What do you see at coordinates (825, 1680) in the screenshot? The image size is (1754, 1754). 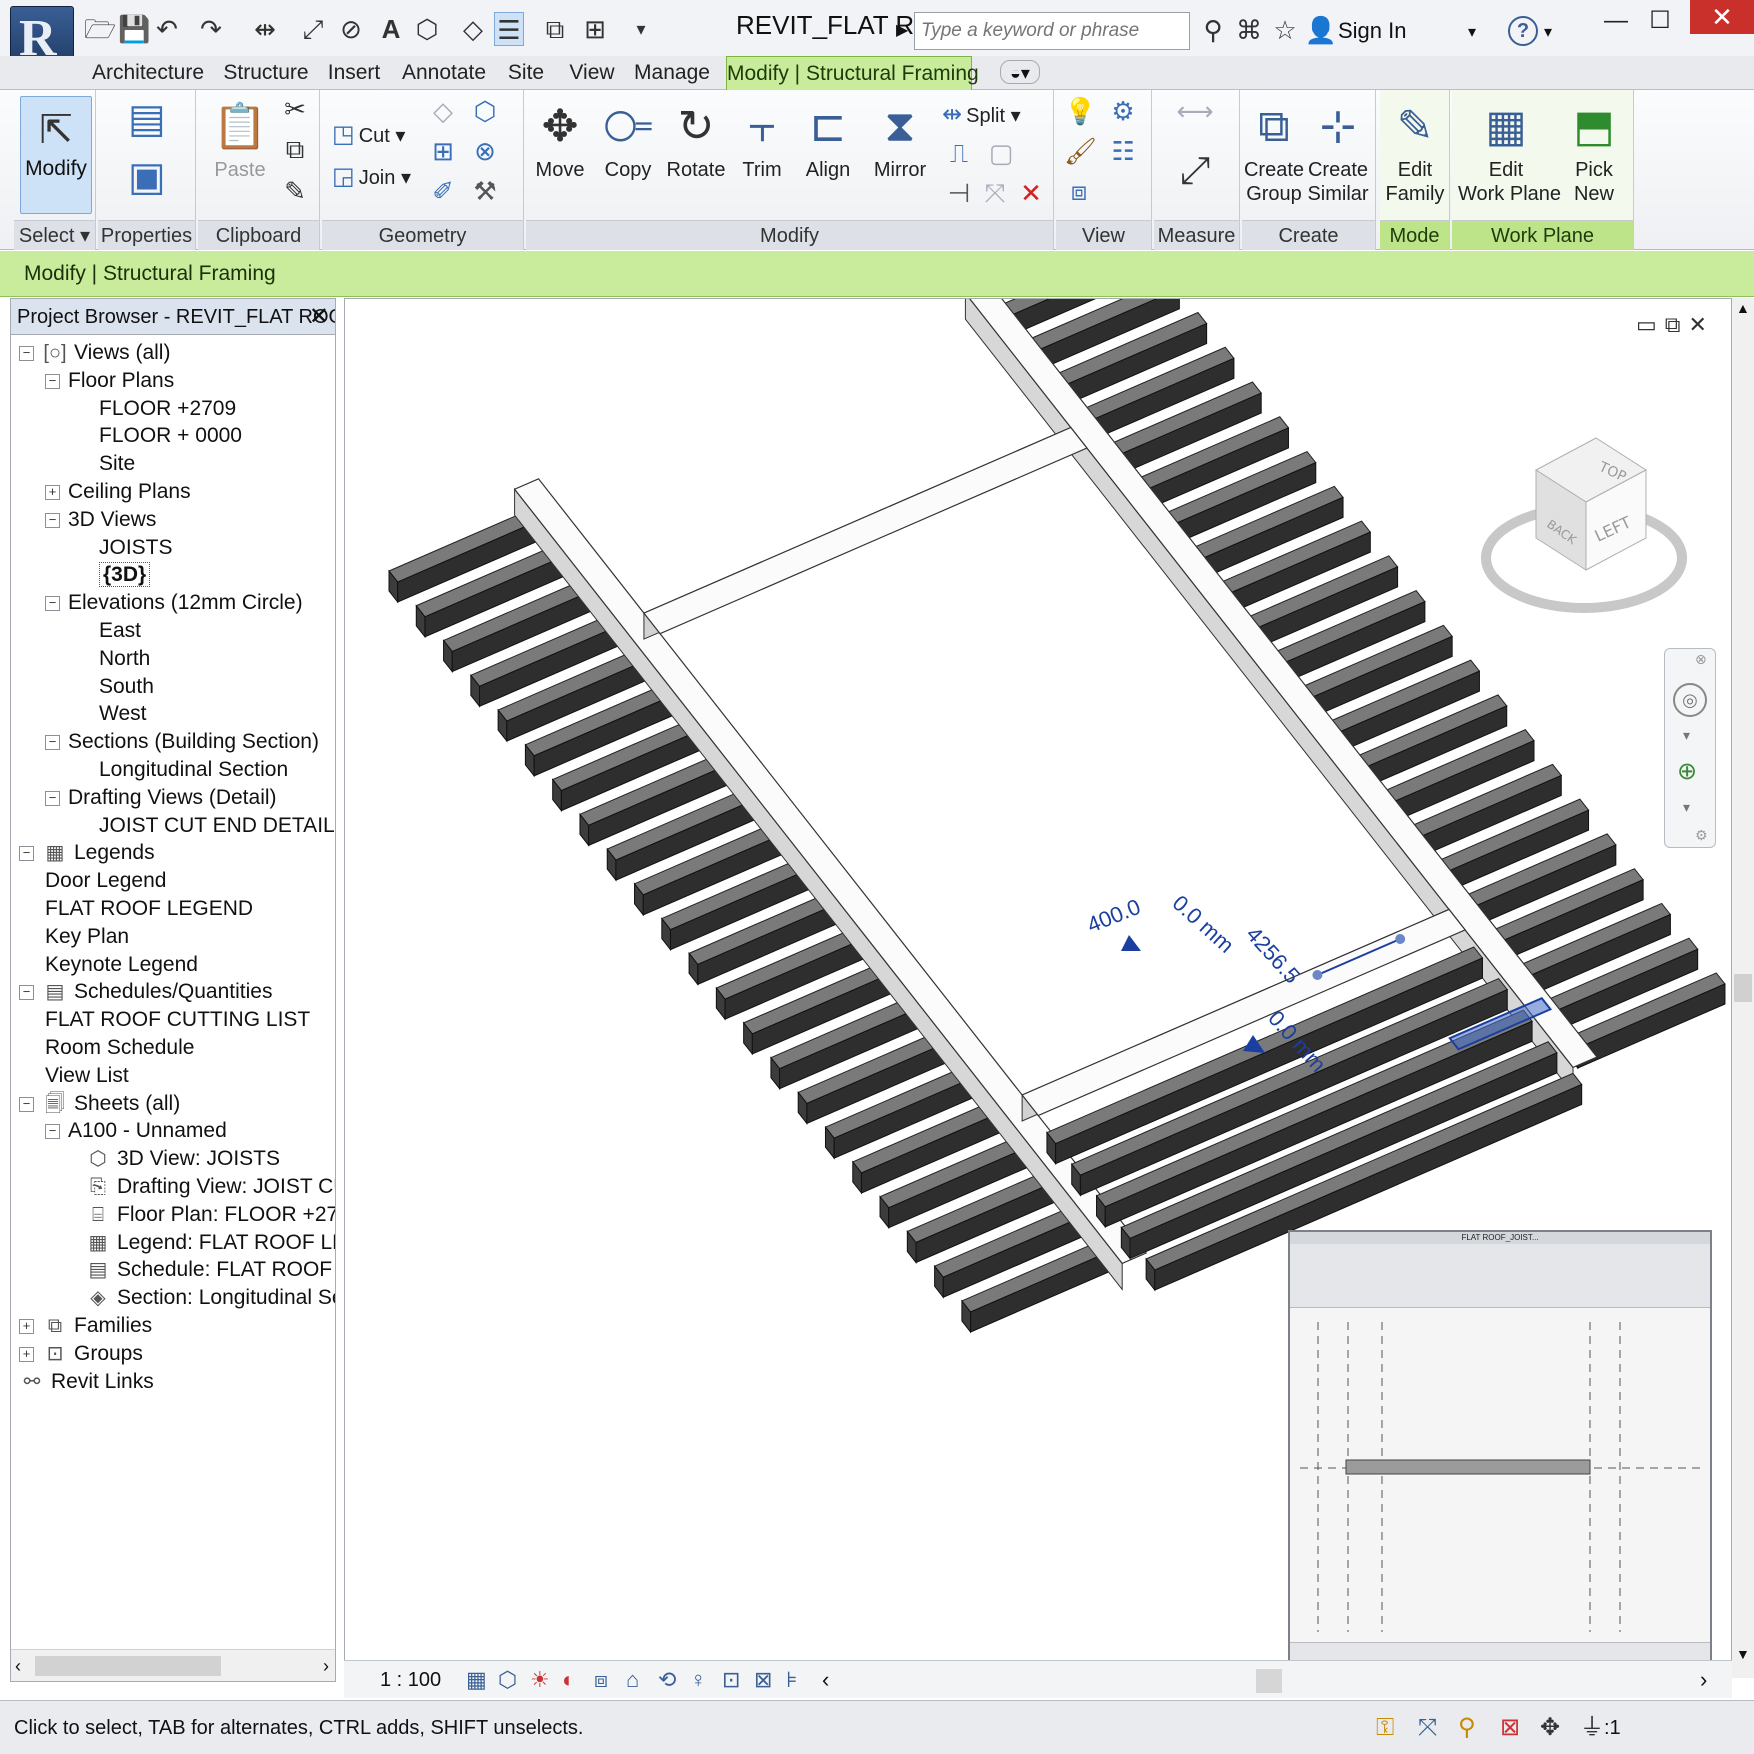 I see `viewbar-scroll-left-icon: ‹` at bounding box center [825, 1680].